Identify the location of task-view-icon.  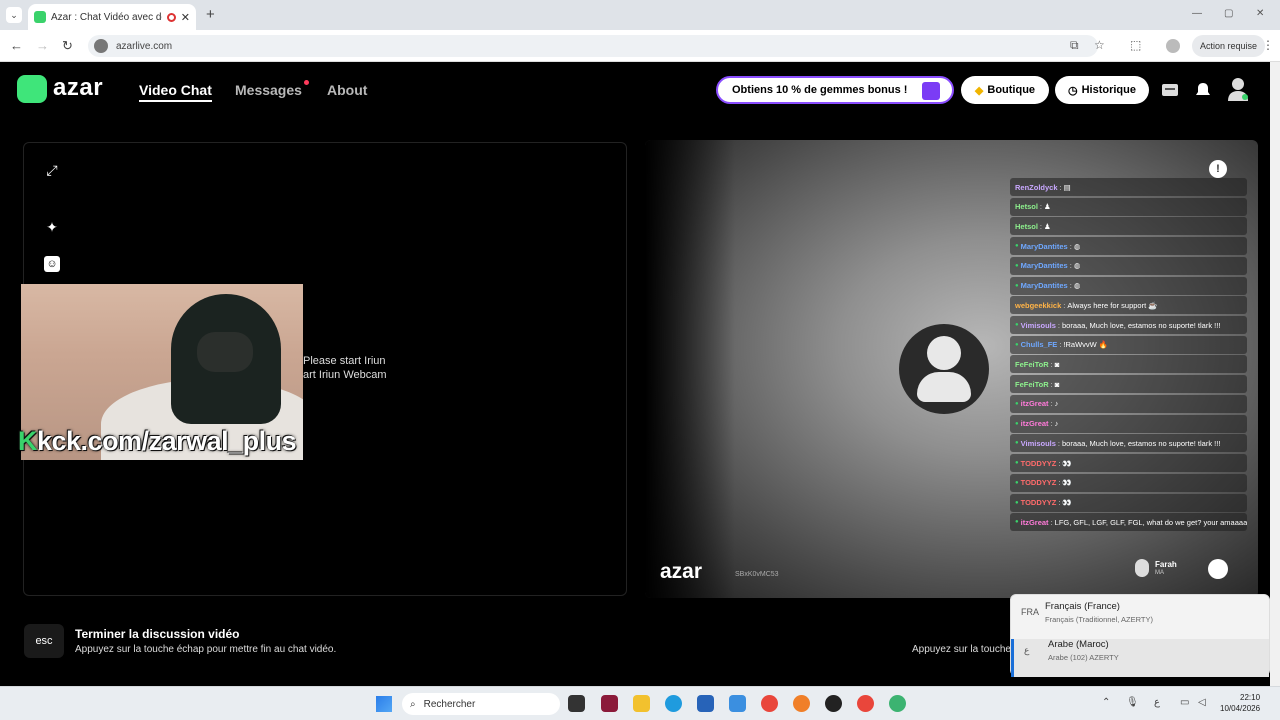
(576, 703).